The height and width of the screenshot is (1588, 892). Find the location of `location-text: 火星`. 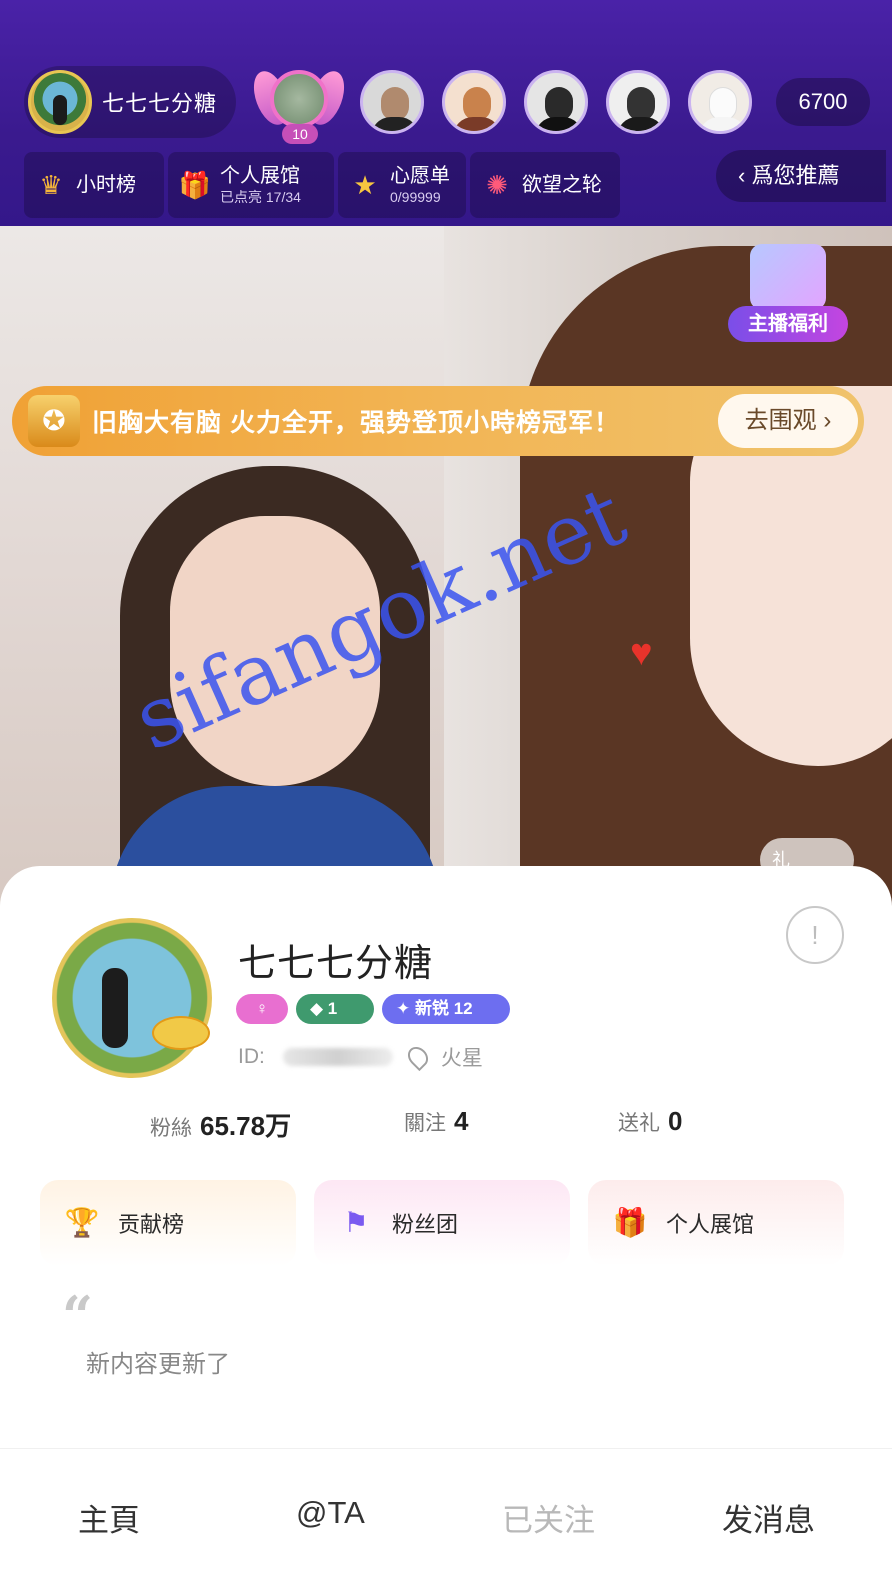

location-text: 火星 is located at coordinates (461, 1058).